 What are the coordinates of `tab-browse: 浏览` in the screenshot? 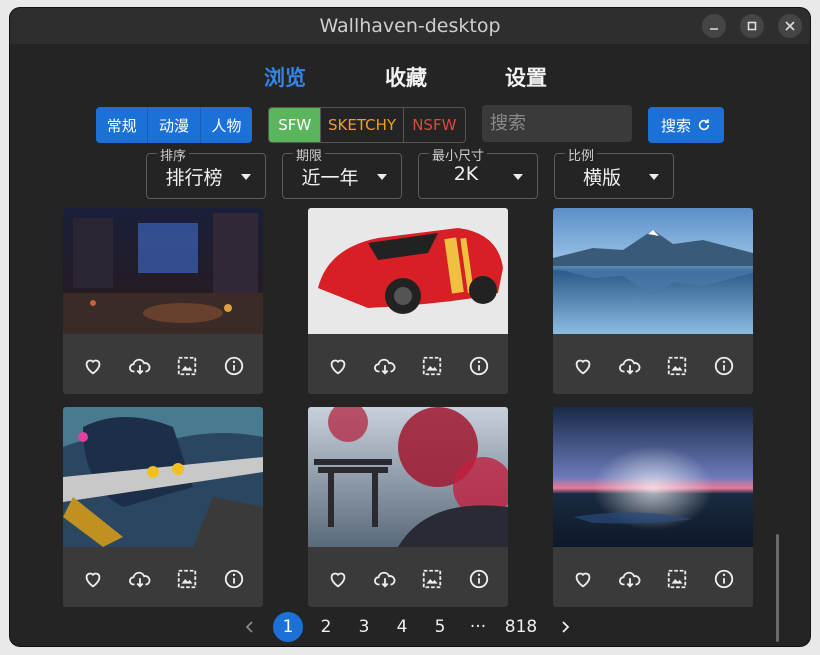 It's located at (285, 77).